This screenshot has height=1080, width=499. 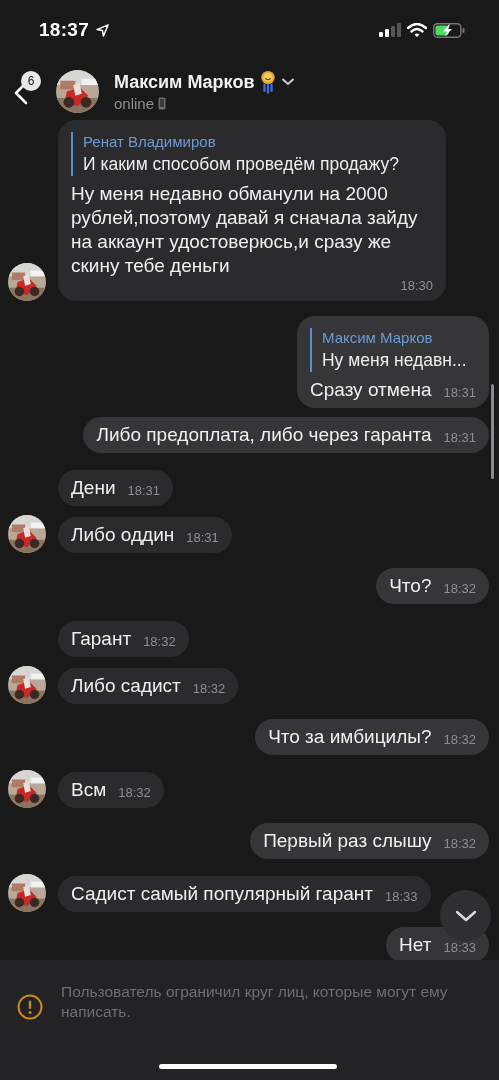 What do you see at coordinates (222, 894) in the screenshot?
I see `message-text: Садист самый популярный гарант` at bounding box center [222, 894].